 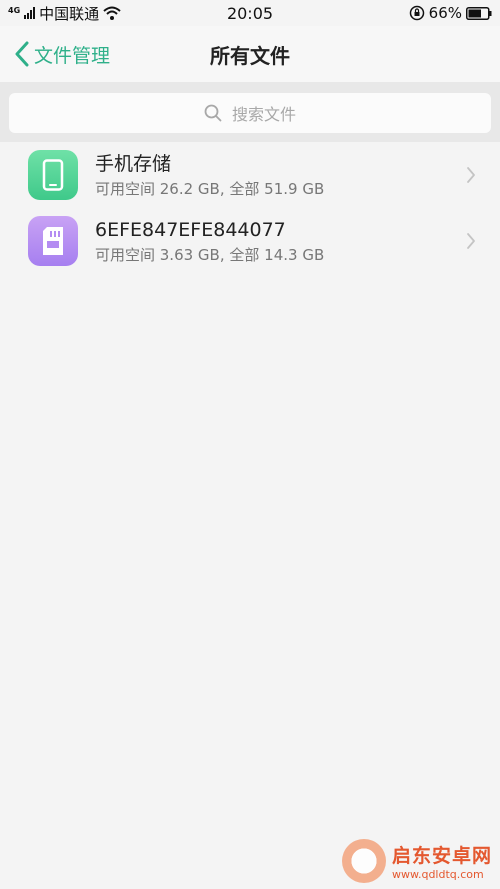 I want to click on watermark: 启东安卓网 www.qdldtq.com, so click(x=416, y=861).